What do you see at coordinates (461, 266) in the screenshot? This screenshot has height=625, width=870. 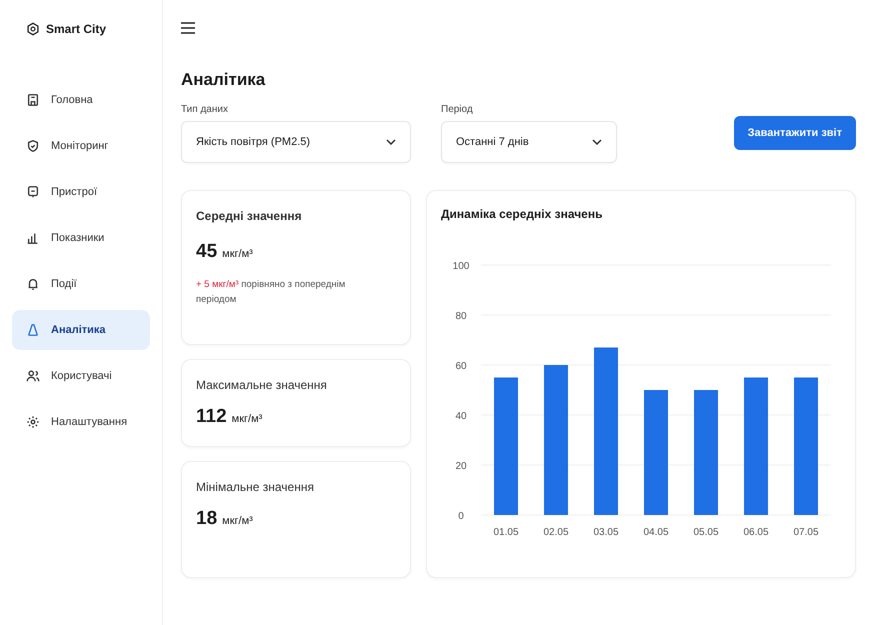 I see `axis-label: 100` at bounding box center [461, 266].